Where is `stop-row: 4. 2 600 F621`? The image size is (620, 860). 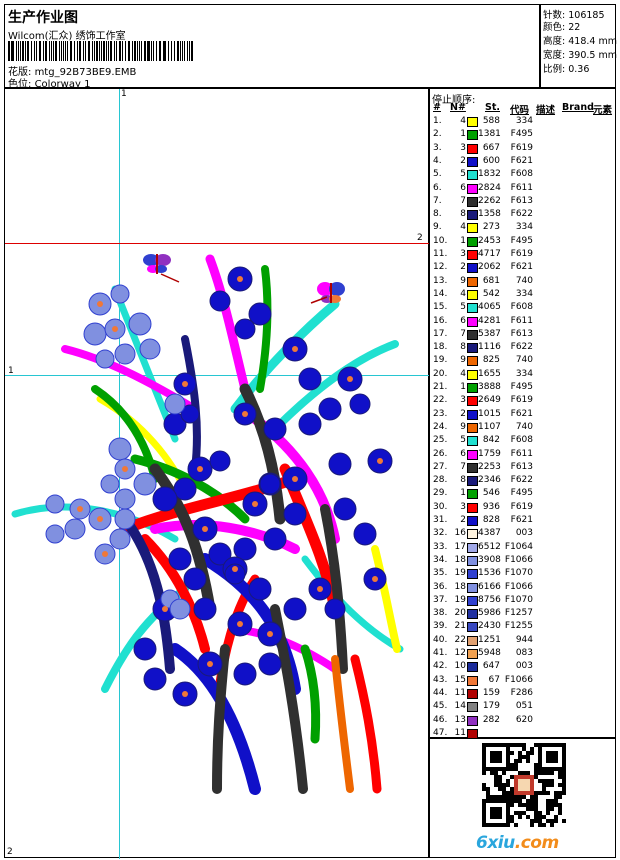
stop-row: 4. 2 600 F621 is located at coordinates (523, 161).